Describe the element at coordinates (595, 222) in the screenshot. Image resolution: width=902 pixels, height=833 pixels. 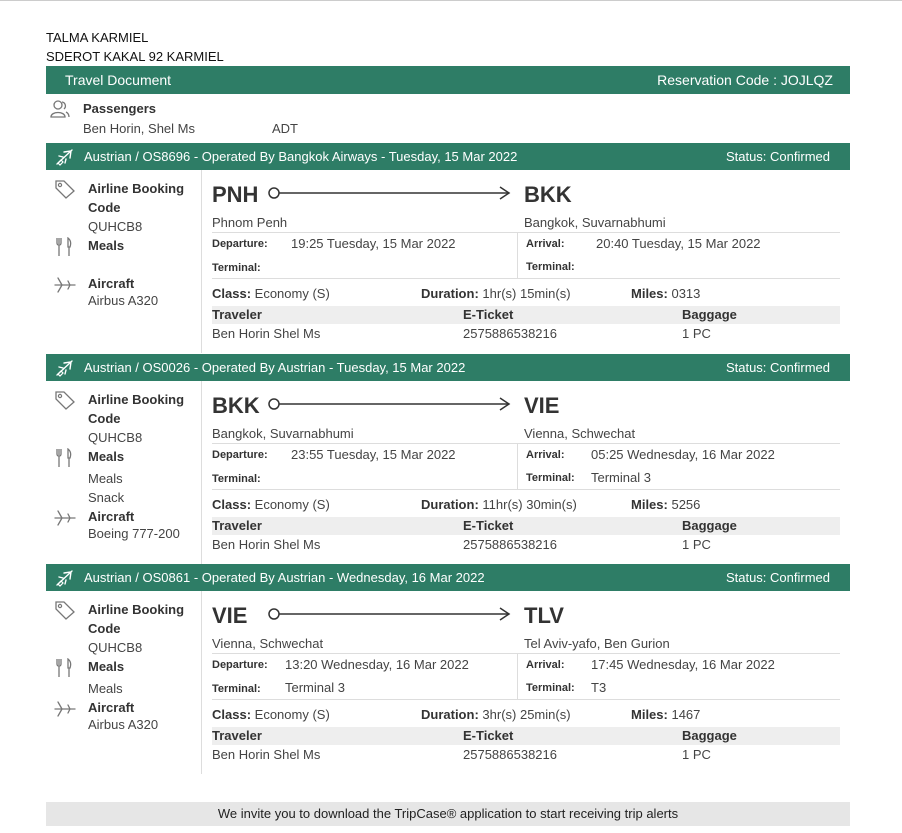
I see `destination-city: Bangkok, Suvarnabhumi` at that location.